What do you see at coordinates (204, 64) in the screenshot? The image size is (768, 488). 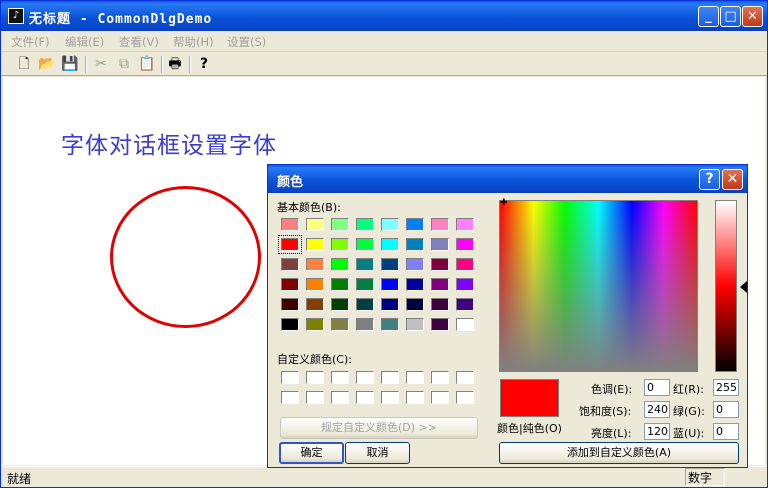 I see `help-icon: ?` at bounding box center [204, 64].